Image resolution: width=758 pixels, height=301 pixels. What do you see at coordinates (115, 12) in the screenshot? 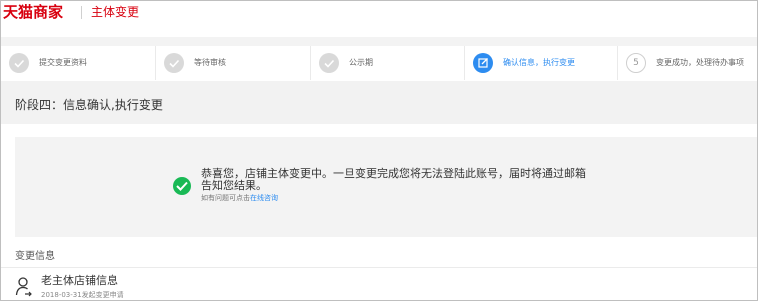
I see `page-title: 主体变更` at bounding box center [115, 12].